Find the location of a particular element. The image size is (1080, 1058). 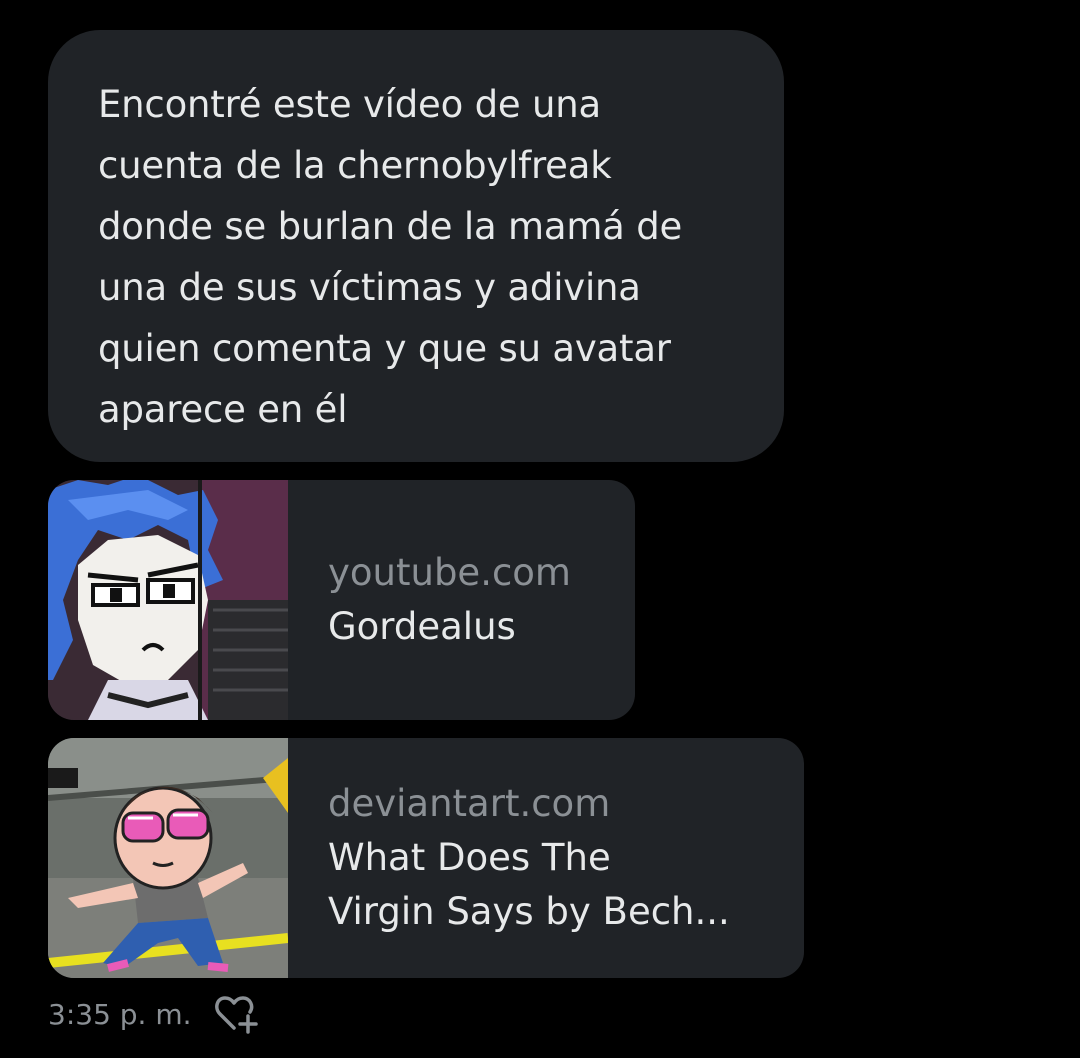

message-meta: 3:35 p. m. is located at coordinates (154, 1014).